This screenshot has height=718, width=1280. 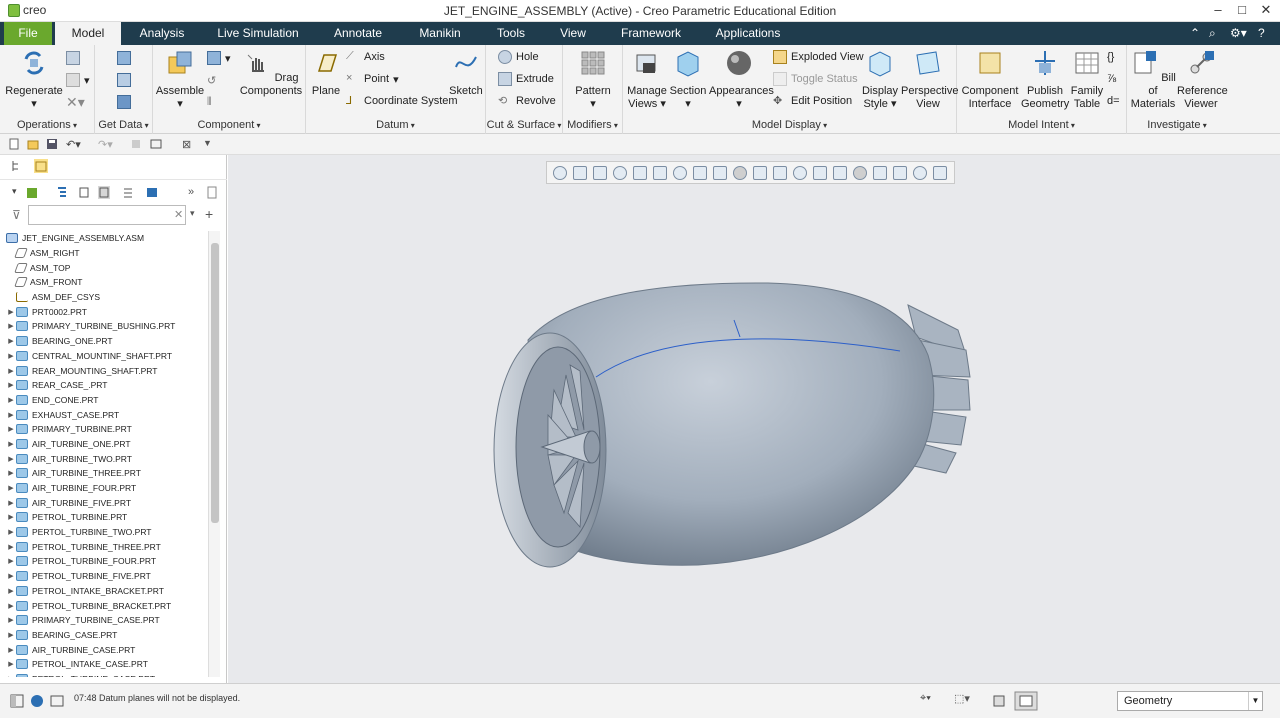 What do you see at coordinates (194, 192) in the screenshot?
I see `expand-panel-icon: »` at bounding box center [194, 192].